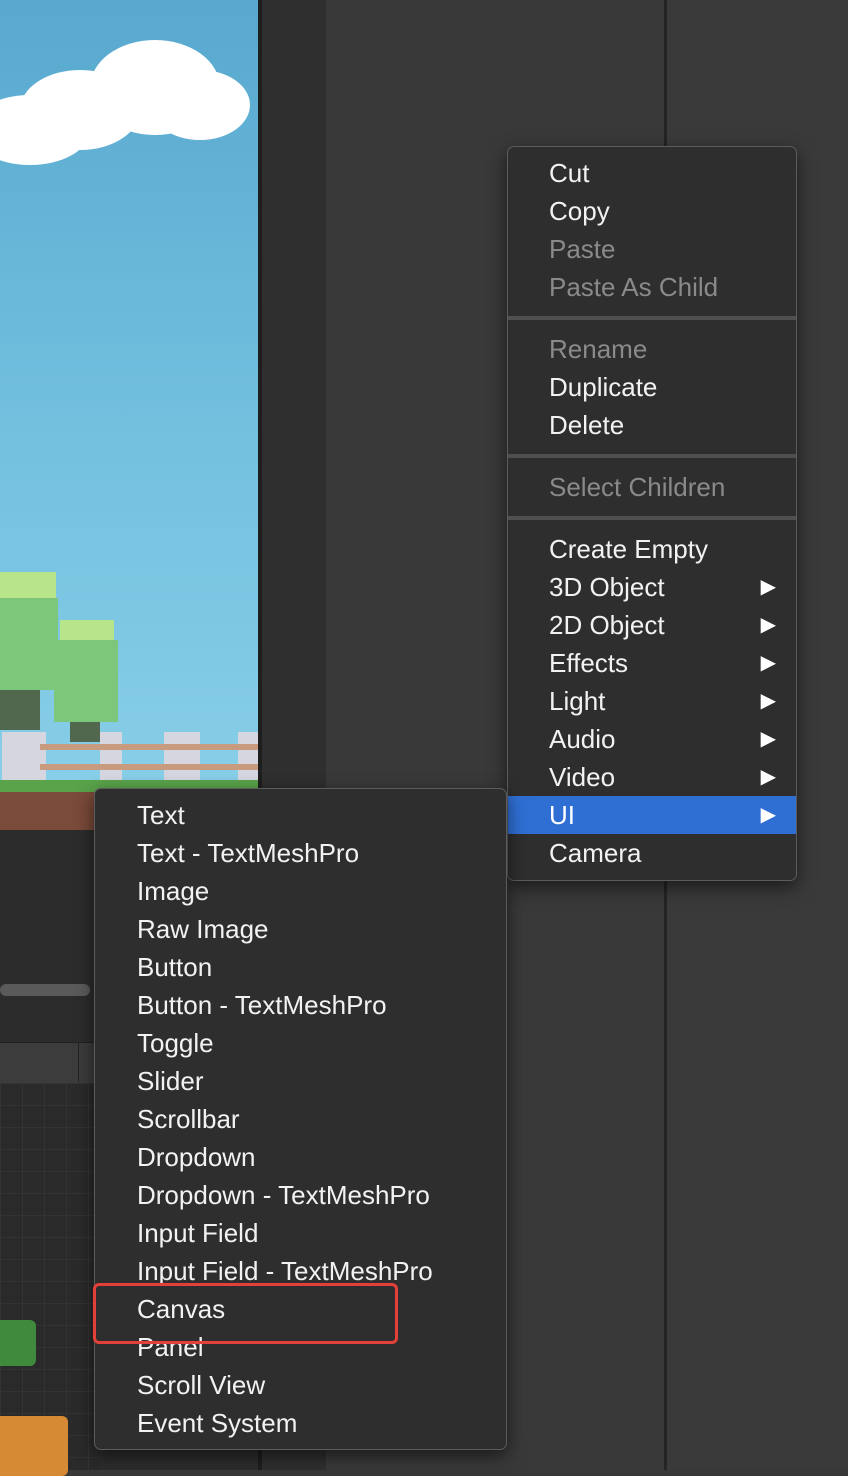 The width and height of the screenshot is (848, 1476). Describe the element at coordinates (173, 891) in the screenshot. I see `submenu-item-label: Image` at that location.